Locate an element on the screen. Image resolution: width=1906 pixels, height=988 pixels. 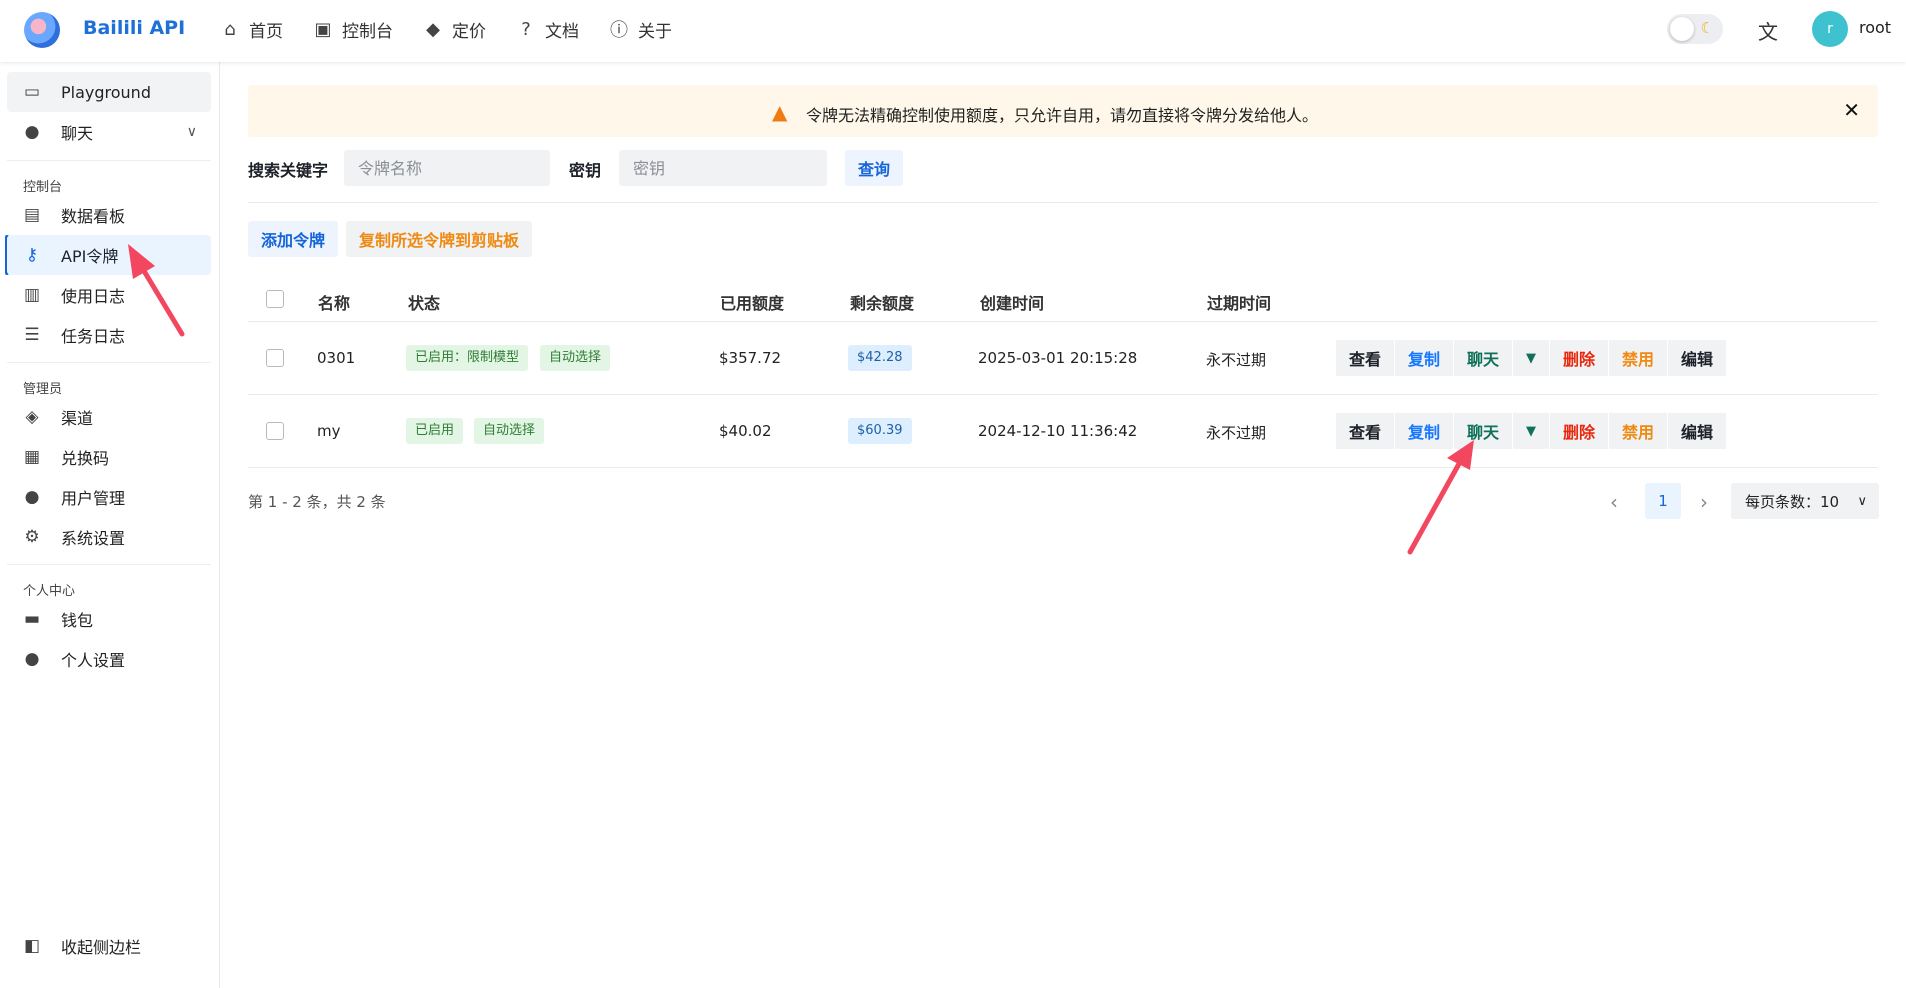
sidebar-item-personal-settings: ● 个人设置 is located at coordinates (109, 659).